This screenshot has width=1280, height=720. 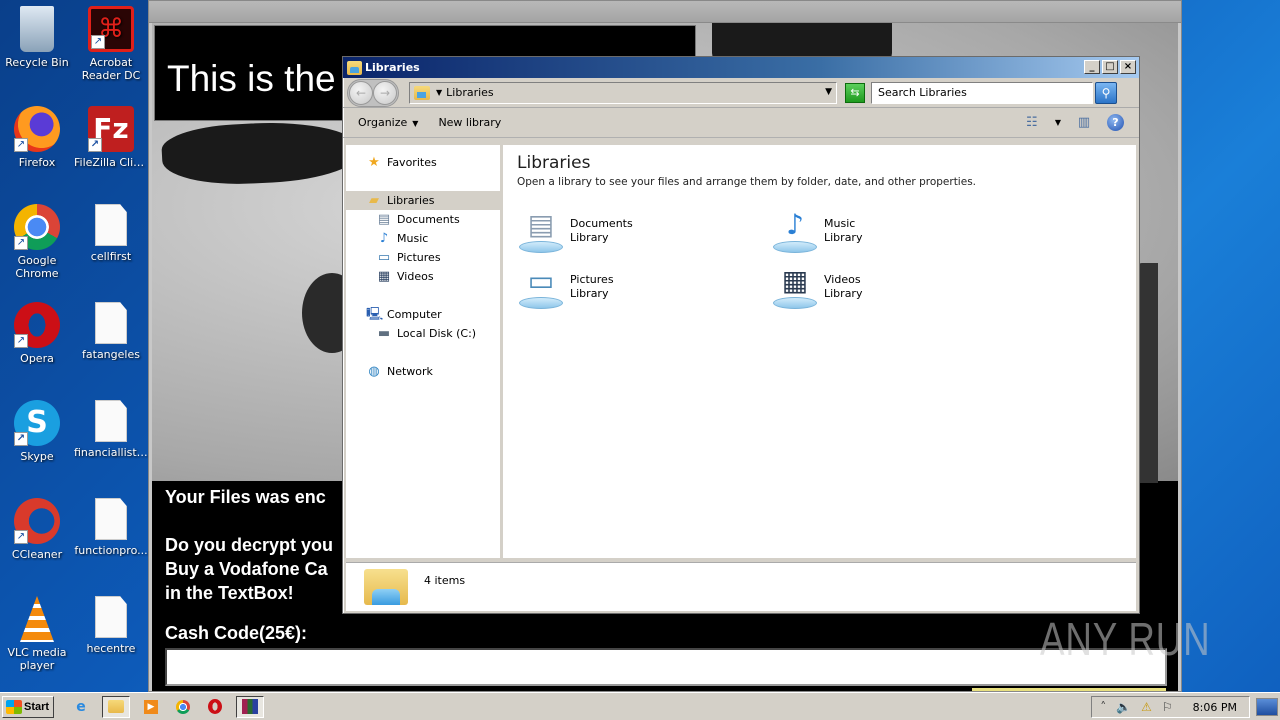 I want to click on desktop-icon-fatangeles: fatangeles, so click(x=111, y=328).